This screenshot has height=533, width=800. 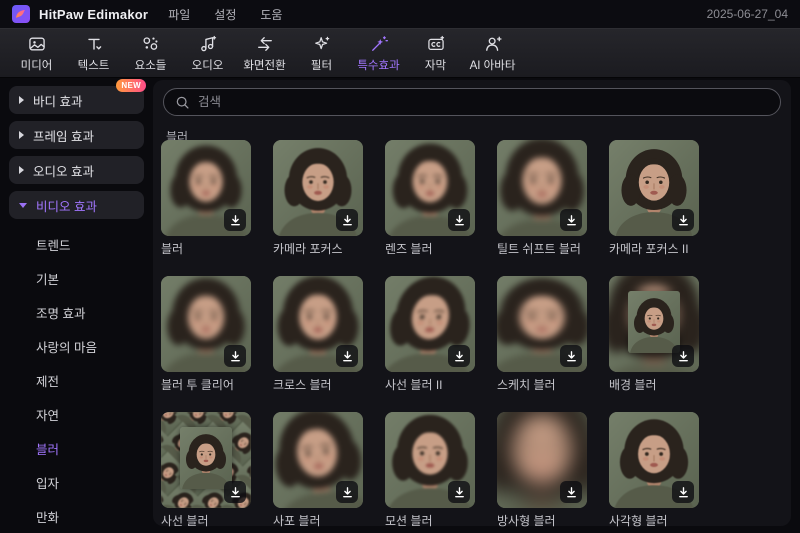 What do you see at coordinates (321, 53) in the screenshot?
I see `toolbar-item-filter: 필터` at bounding box center [321, 53].